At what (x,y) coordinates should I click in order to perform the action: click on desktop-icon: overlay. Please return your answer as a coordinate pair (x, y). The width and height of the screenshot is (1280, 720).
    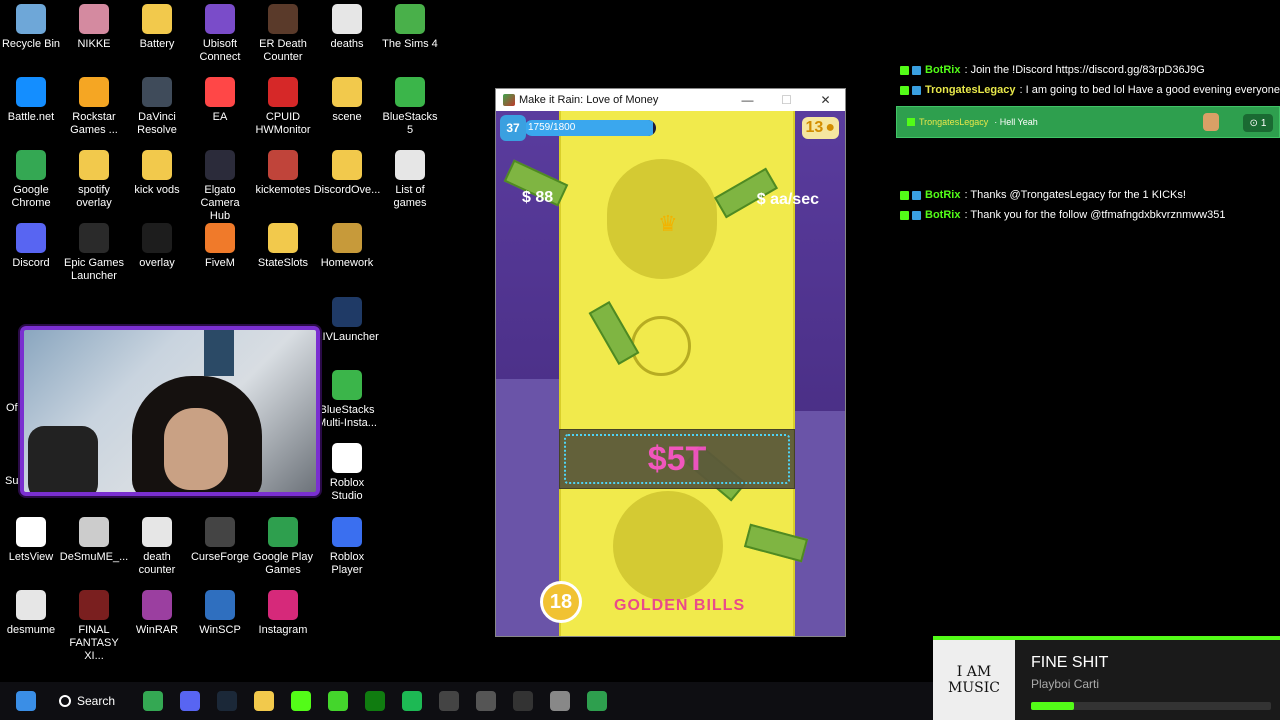
    Looking at the image, I should click on (157, 246).